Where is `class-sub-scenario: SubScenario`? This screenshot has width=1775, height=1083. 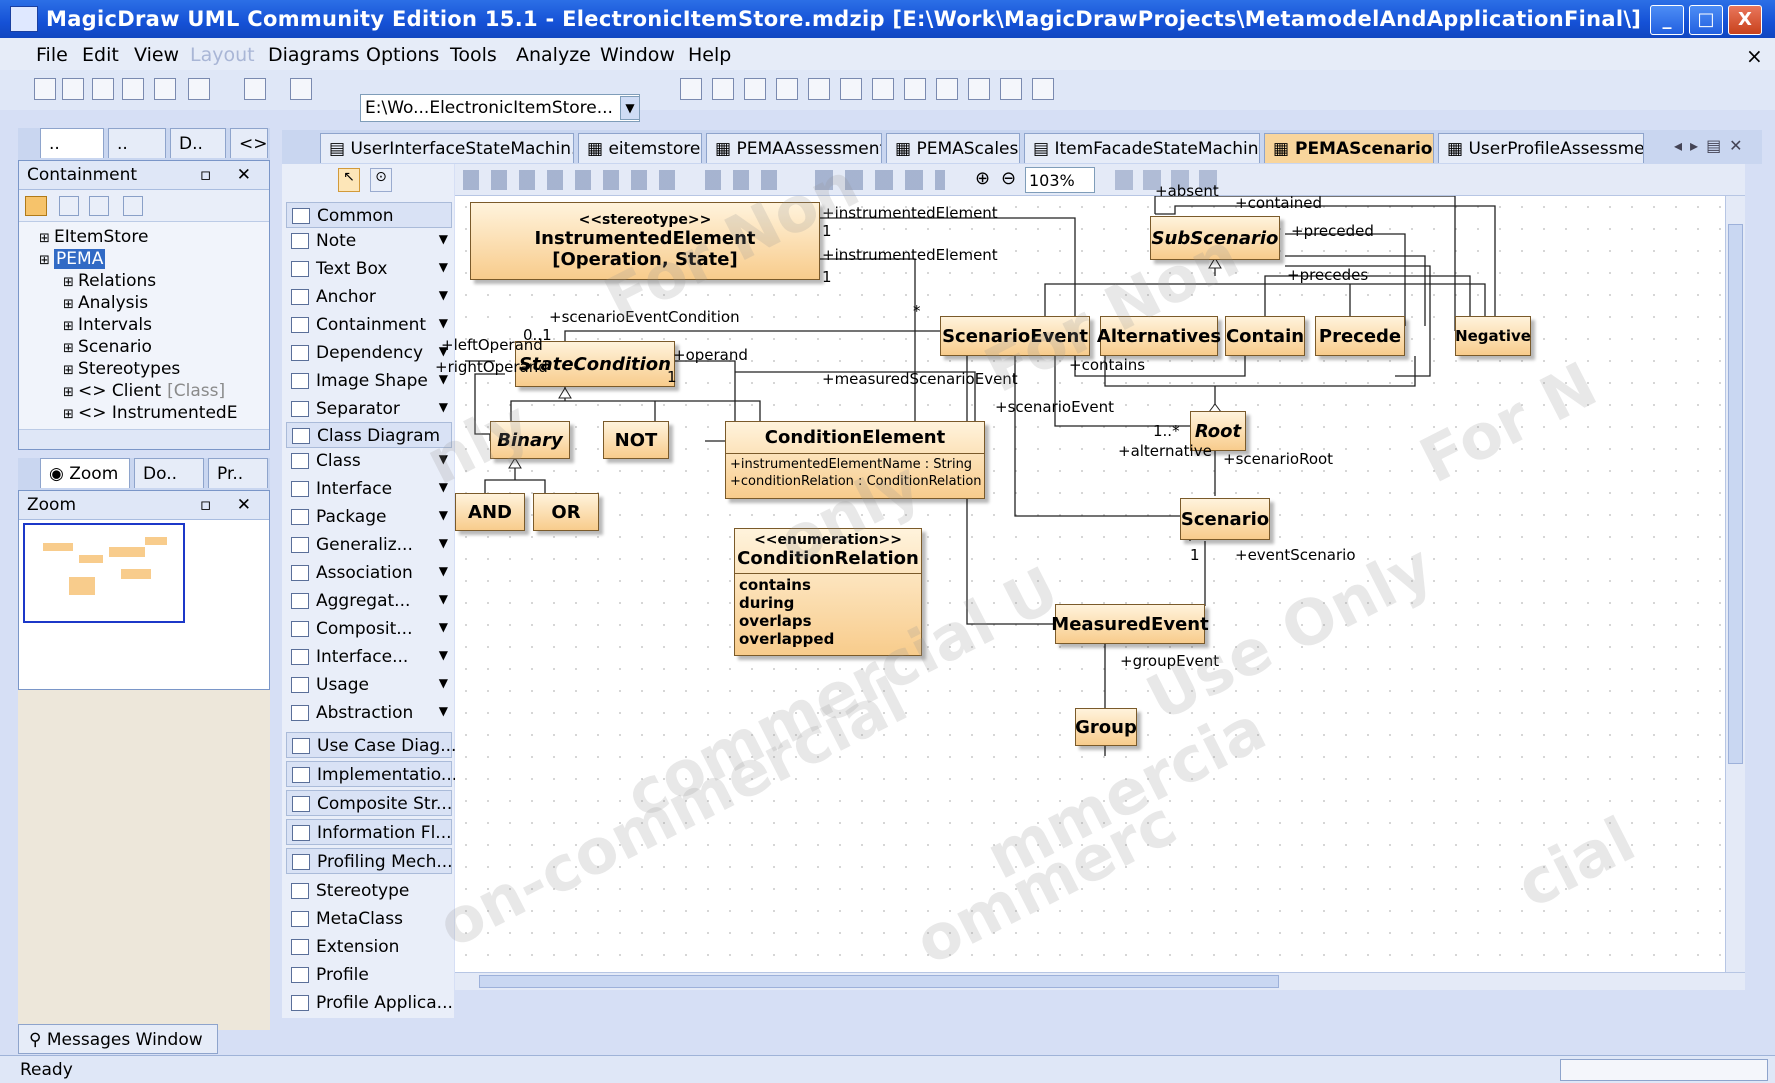 class-sub-scenario: SubScenario is located at coordinates (1215, 238).